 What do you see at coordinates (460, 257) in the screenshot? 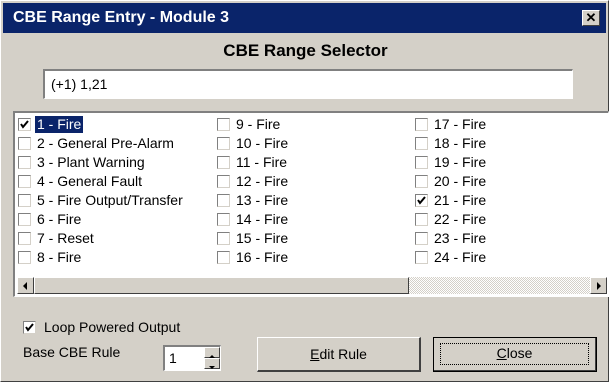
I see `list-item-label: 24 - Fire` at bounding box center [460, 257].